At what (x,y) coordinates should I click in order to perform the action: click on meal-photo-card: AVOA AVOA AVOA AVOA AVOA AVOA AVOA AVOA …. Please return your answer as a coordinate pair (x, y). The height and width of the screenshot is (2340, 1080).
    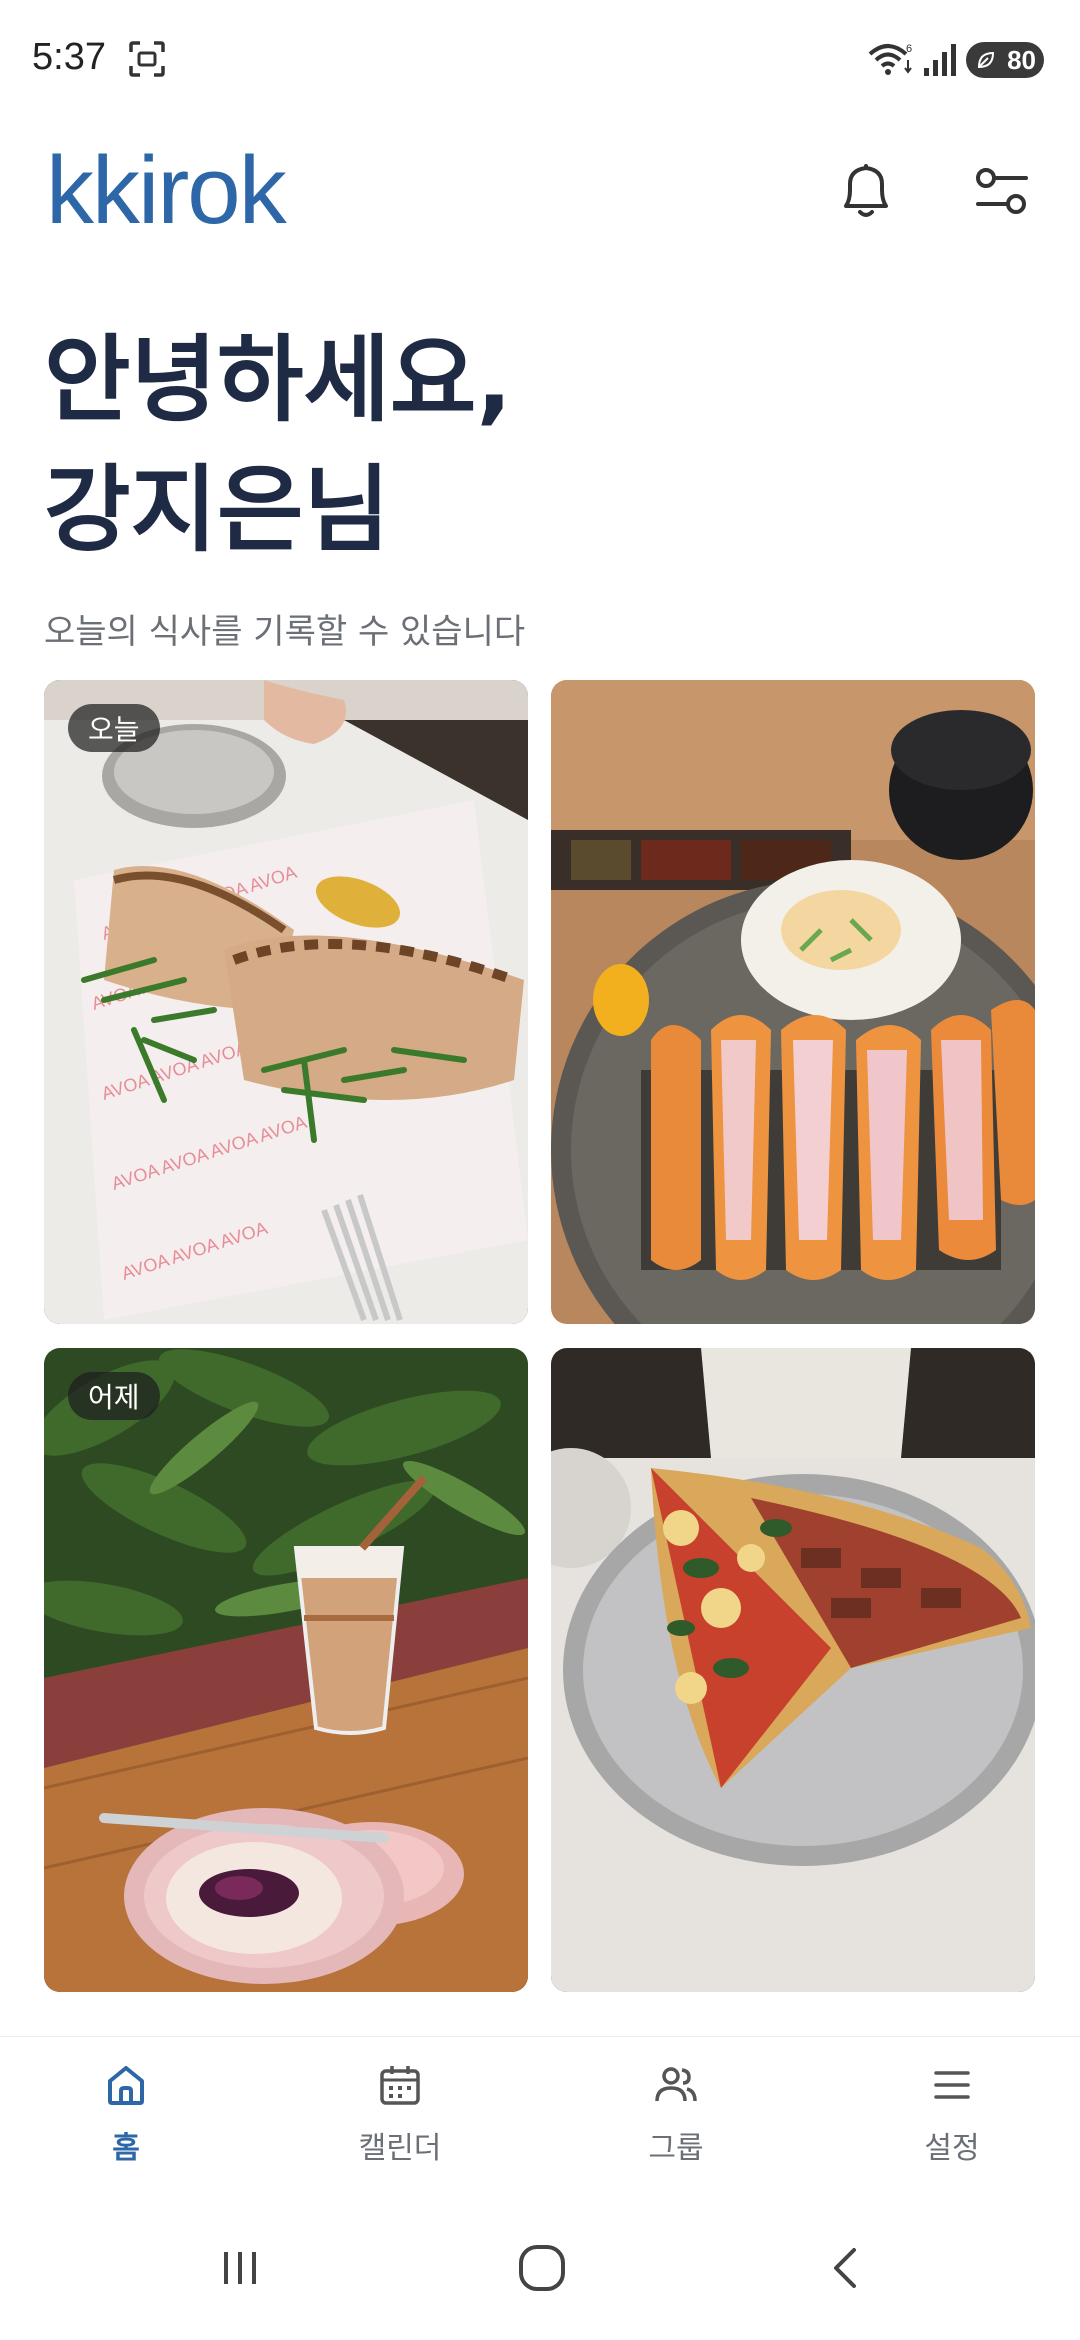
    Looking at the image, I should click on (286, 1002).